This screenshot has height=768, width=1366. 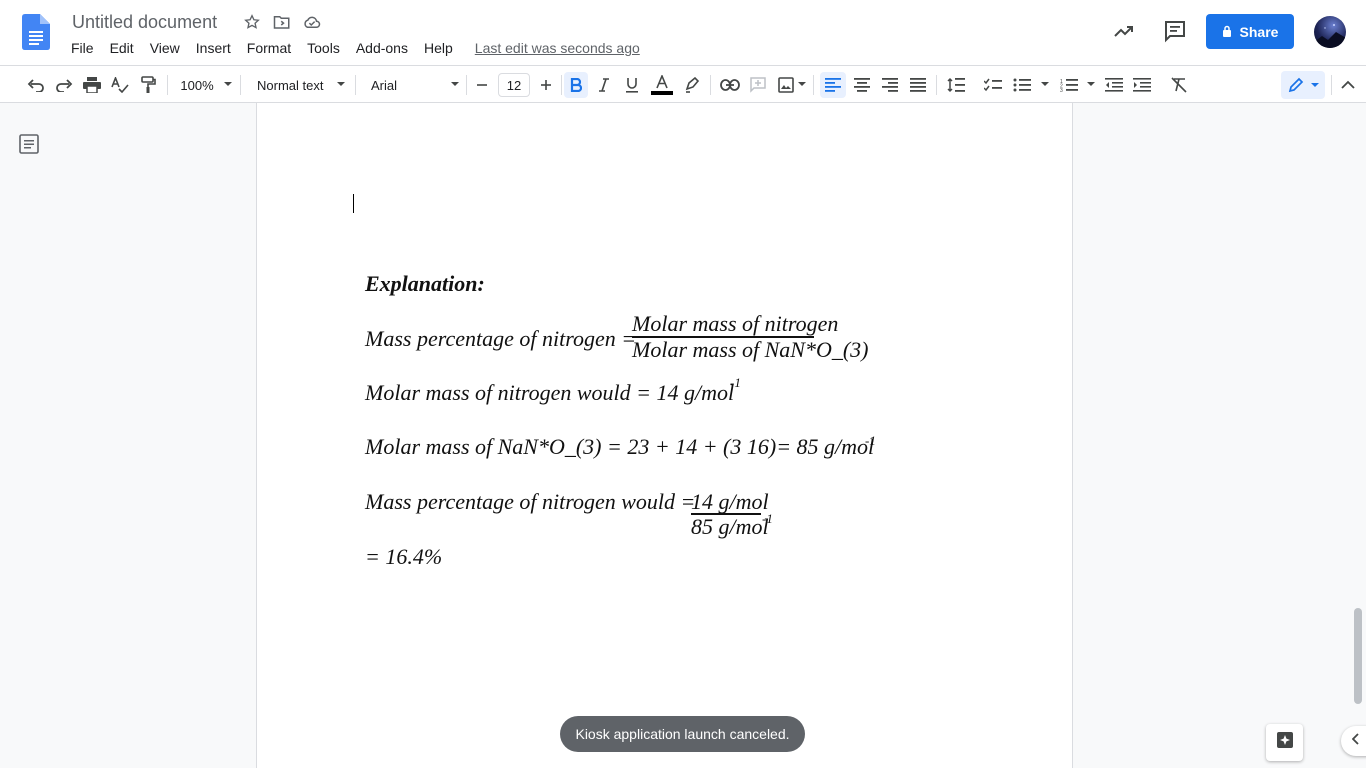 What do you see at coordinates (382, 48) in the screenshot?
I see `menu-add-ons: Add-ons` at bounding box center [382, 48].